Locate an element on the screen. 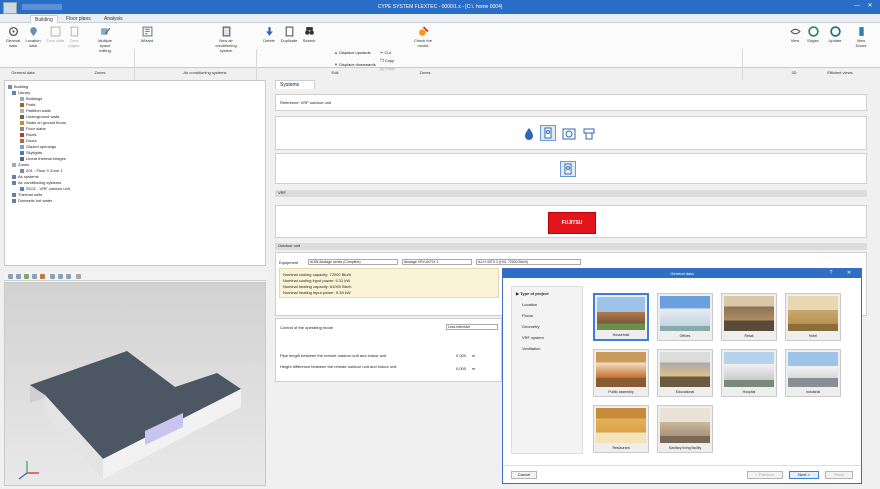  tree-item: Doors is located at coordinates (28, 140).